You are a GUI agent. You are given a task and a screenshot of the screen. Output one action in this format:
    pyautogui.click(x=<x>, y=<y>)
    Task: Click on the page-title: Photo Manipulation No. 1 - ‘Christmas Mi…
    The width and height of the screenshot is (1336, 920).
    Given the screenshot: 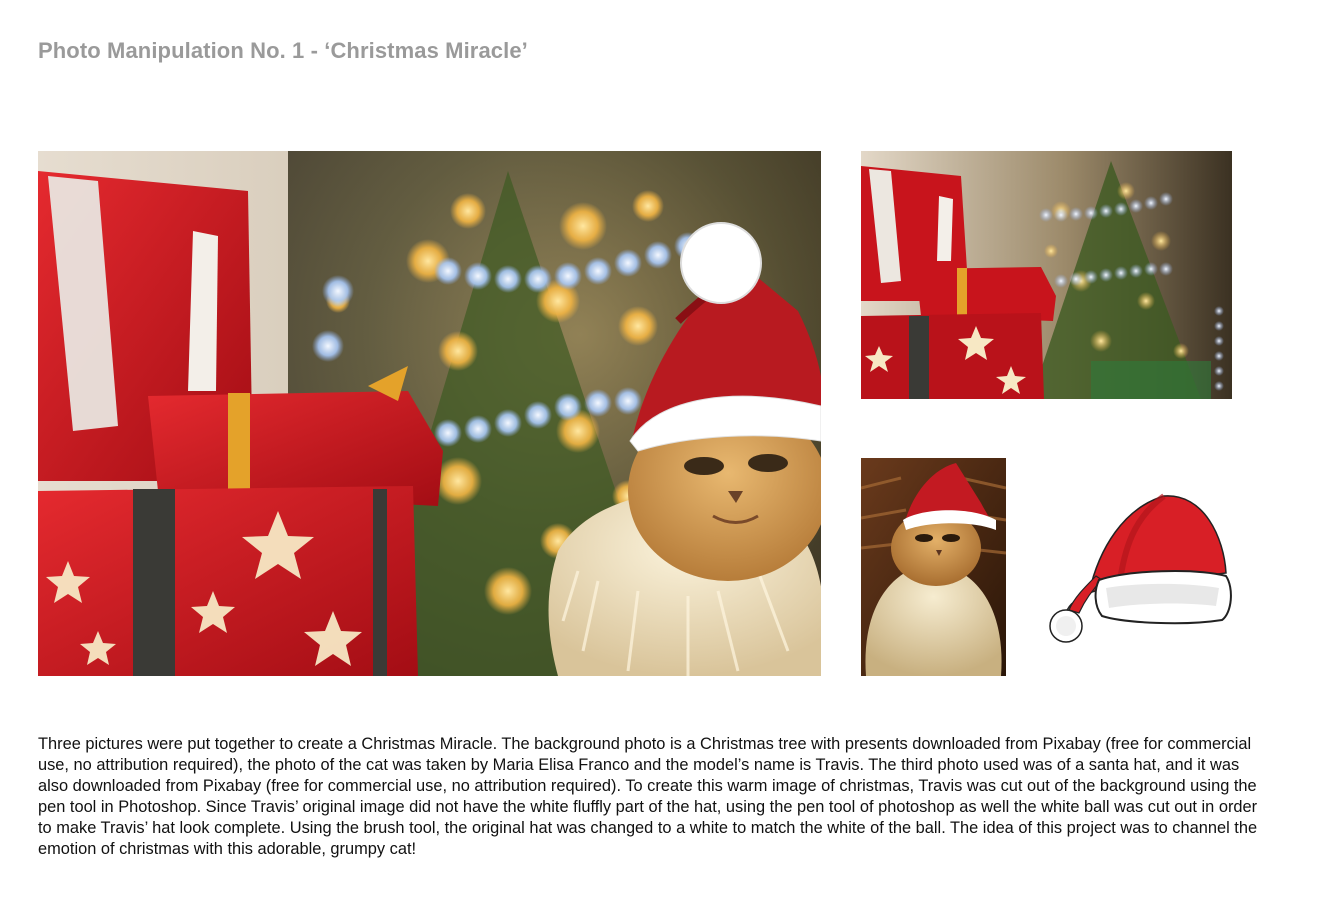 What is the action you would take?
    pyautogui.click(x=283, y=50)
    